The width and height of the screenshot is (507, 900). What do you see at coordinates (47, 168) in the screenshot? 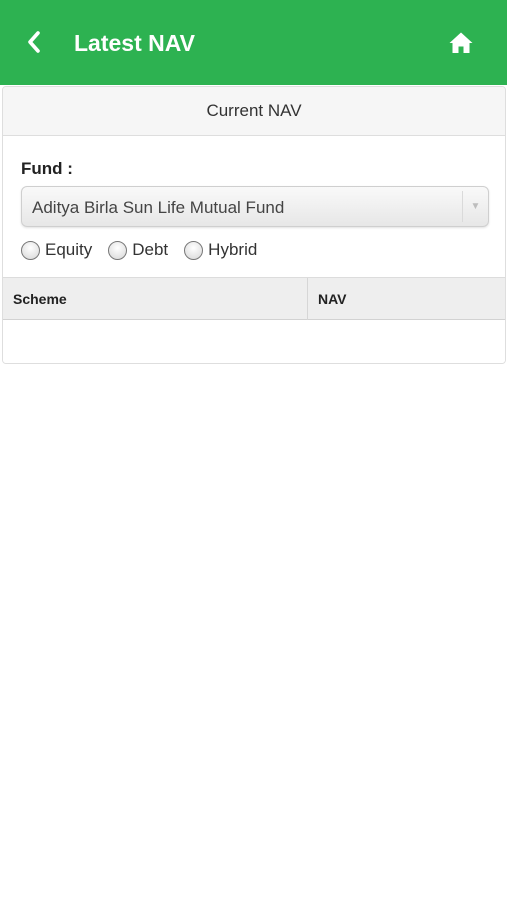
I see `fund-label: Fund :` at bounding box center [47, 168].